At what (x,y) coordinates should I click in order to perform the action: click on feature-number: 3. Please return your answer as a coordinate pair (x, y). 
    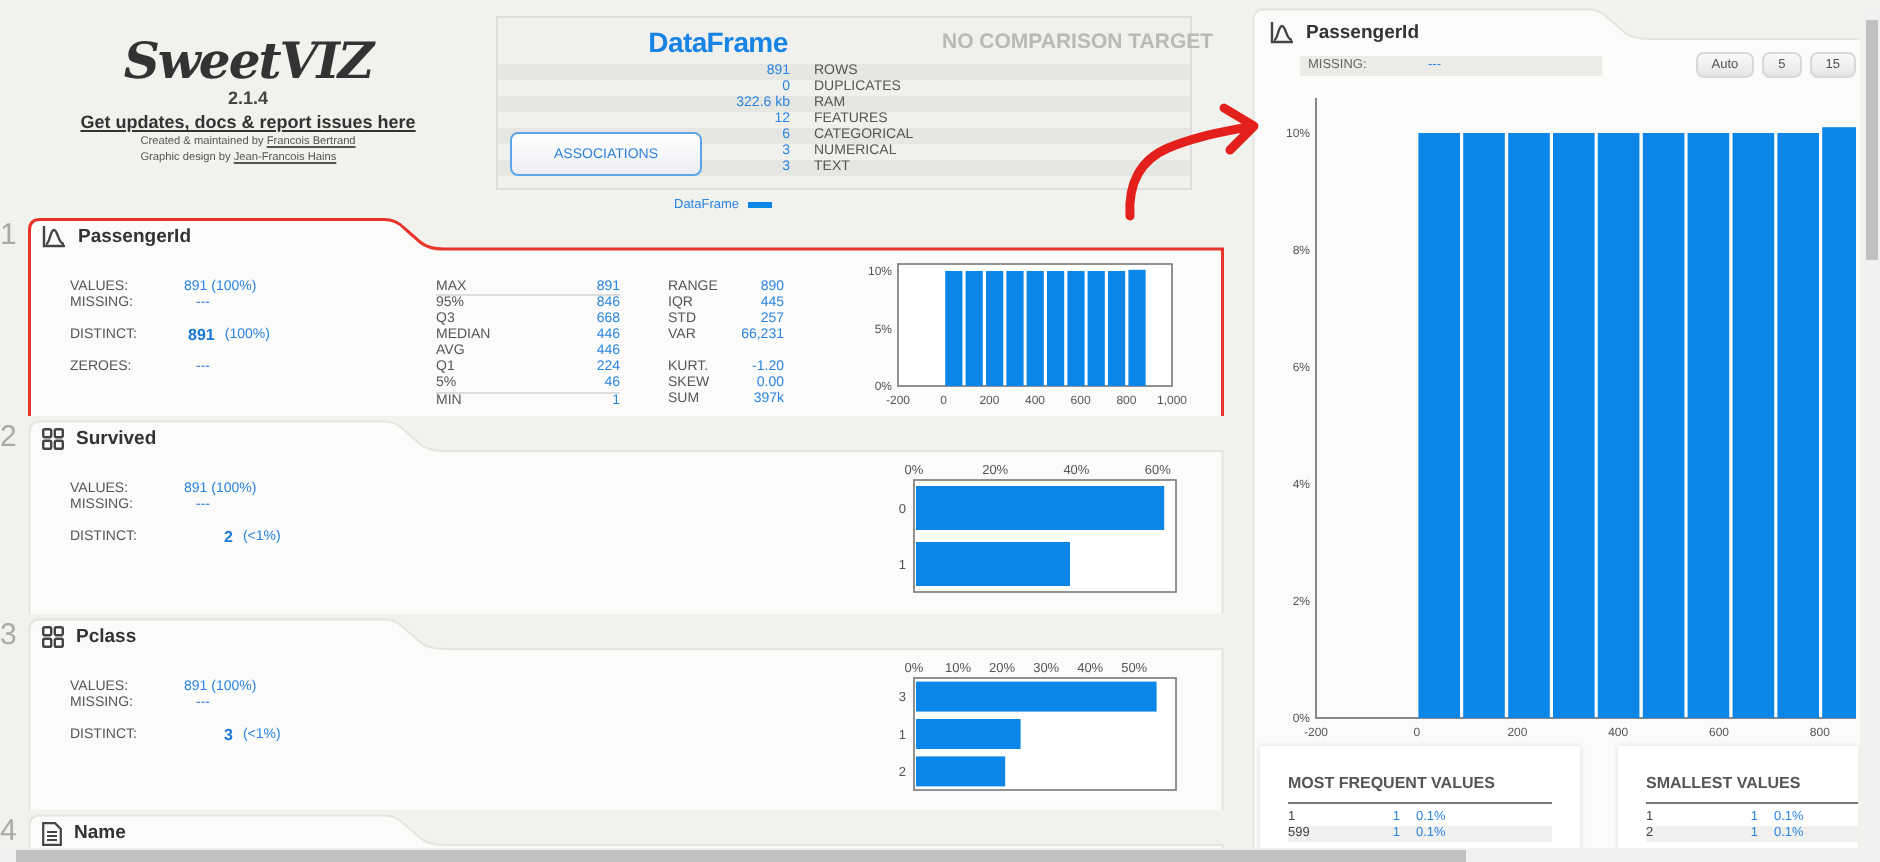
    Looking at the image, I should click on (9, 637).